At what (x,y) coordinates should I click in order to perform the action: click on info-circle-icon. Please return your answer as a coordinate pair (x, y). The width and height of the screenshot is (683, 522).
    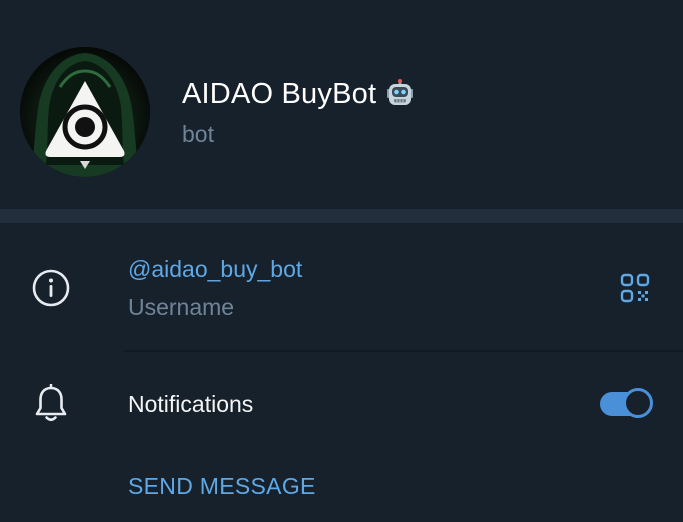
    Looking at the image, I should click on (51, 288).